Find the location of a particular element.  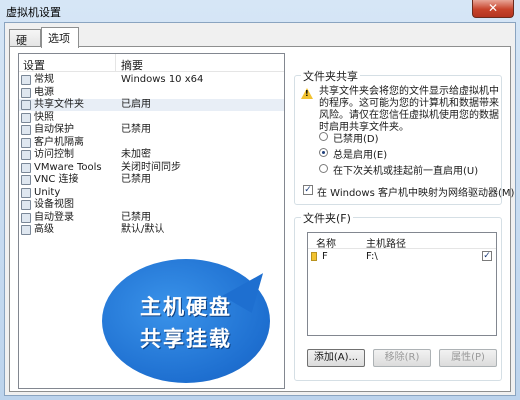

setting-name: 电源 is located at coordinates (44, 92).